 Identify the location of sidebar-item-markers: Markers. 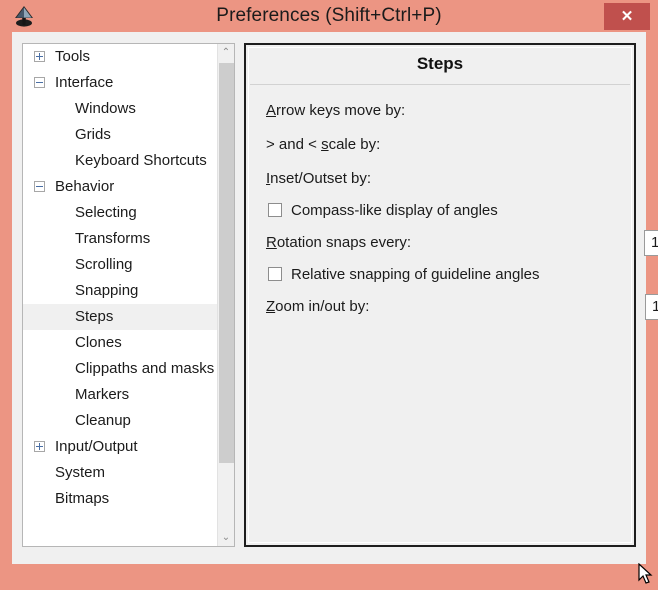
(120, 395).